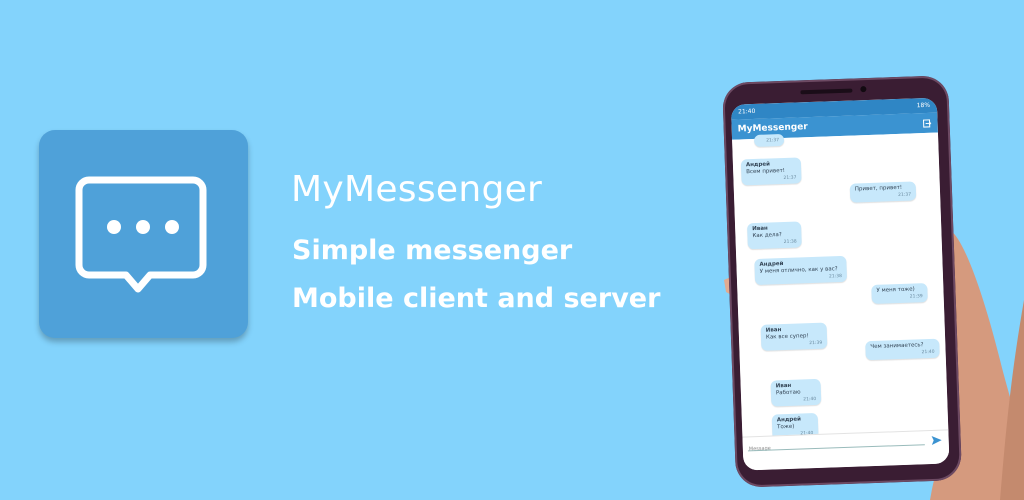 Image resolution: width=1024 pixels, height=500 pixels. Describe the element at coordinates (801, 270) in the screenshot. I see `chat-message: Андрей У меня отлично, как у вас? 21:38` at that location.